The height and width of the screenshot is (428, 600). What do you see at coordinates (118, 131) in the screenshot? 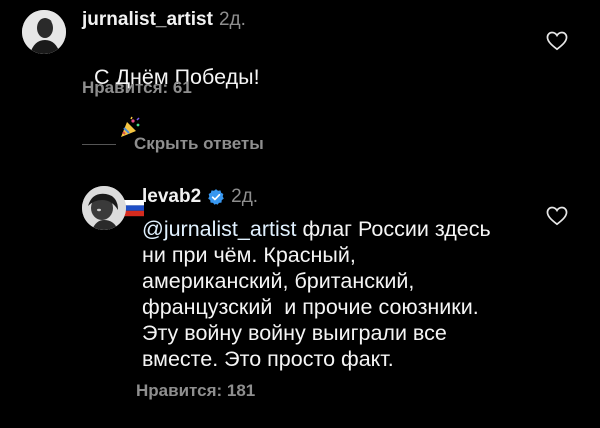
I see `party-popper-icon` at bounding box center [118, 131].